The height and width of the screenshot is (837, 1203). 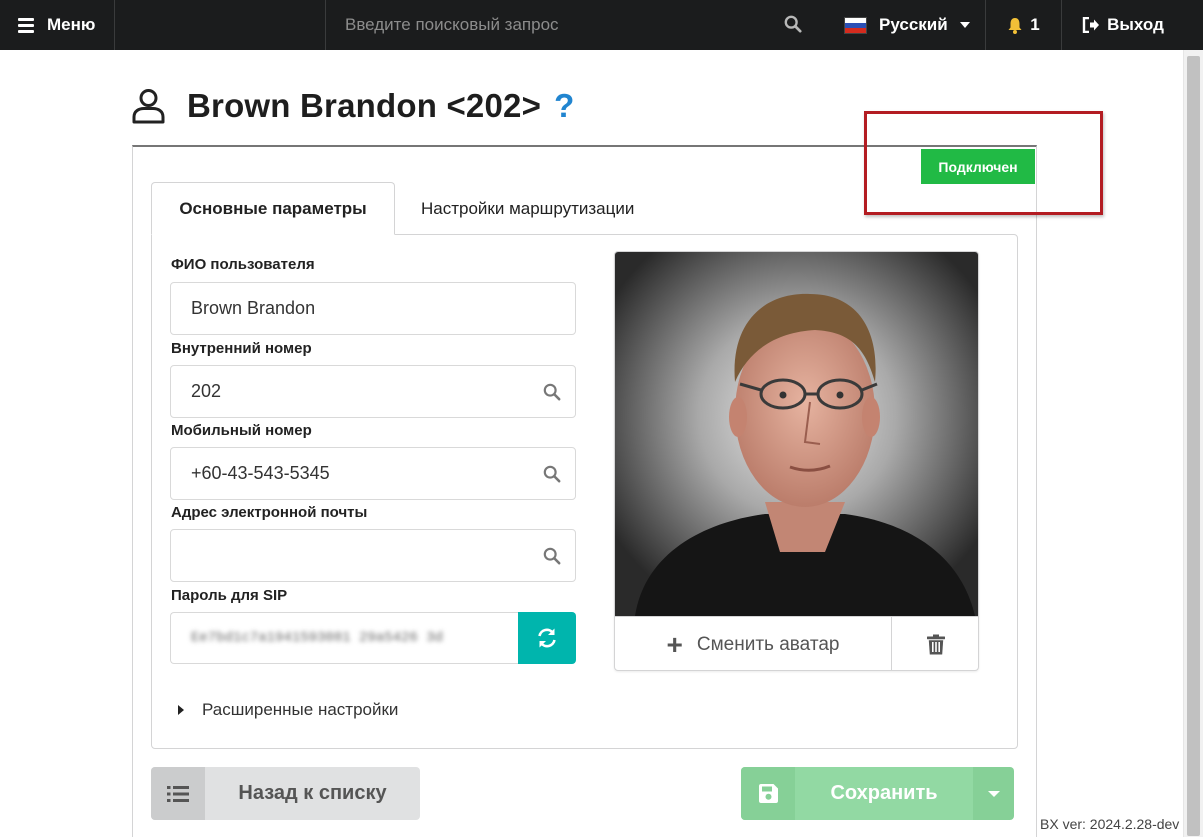 I want to click on sip-password-input, so click(x=341, y=638).